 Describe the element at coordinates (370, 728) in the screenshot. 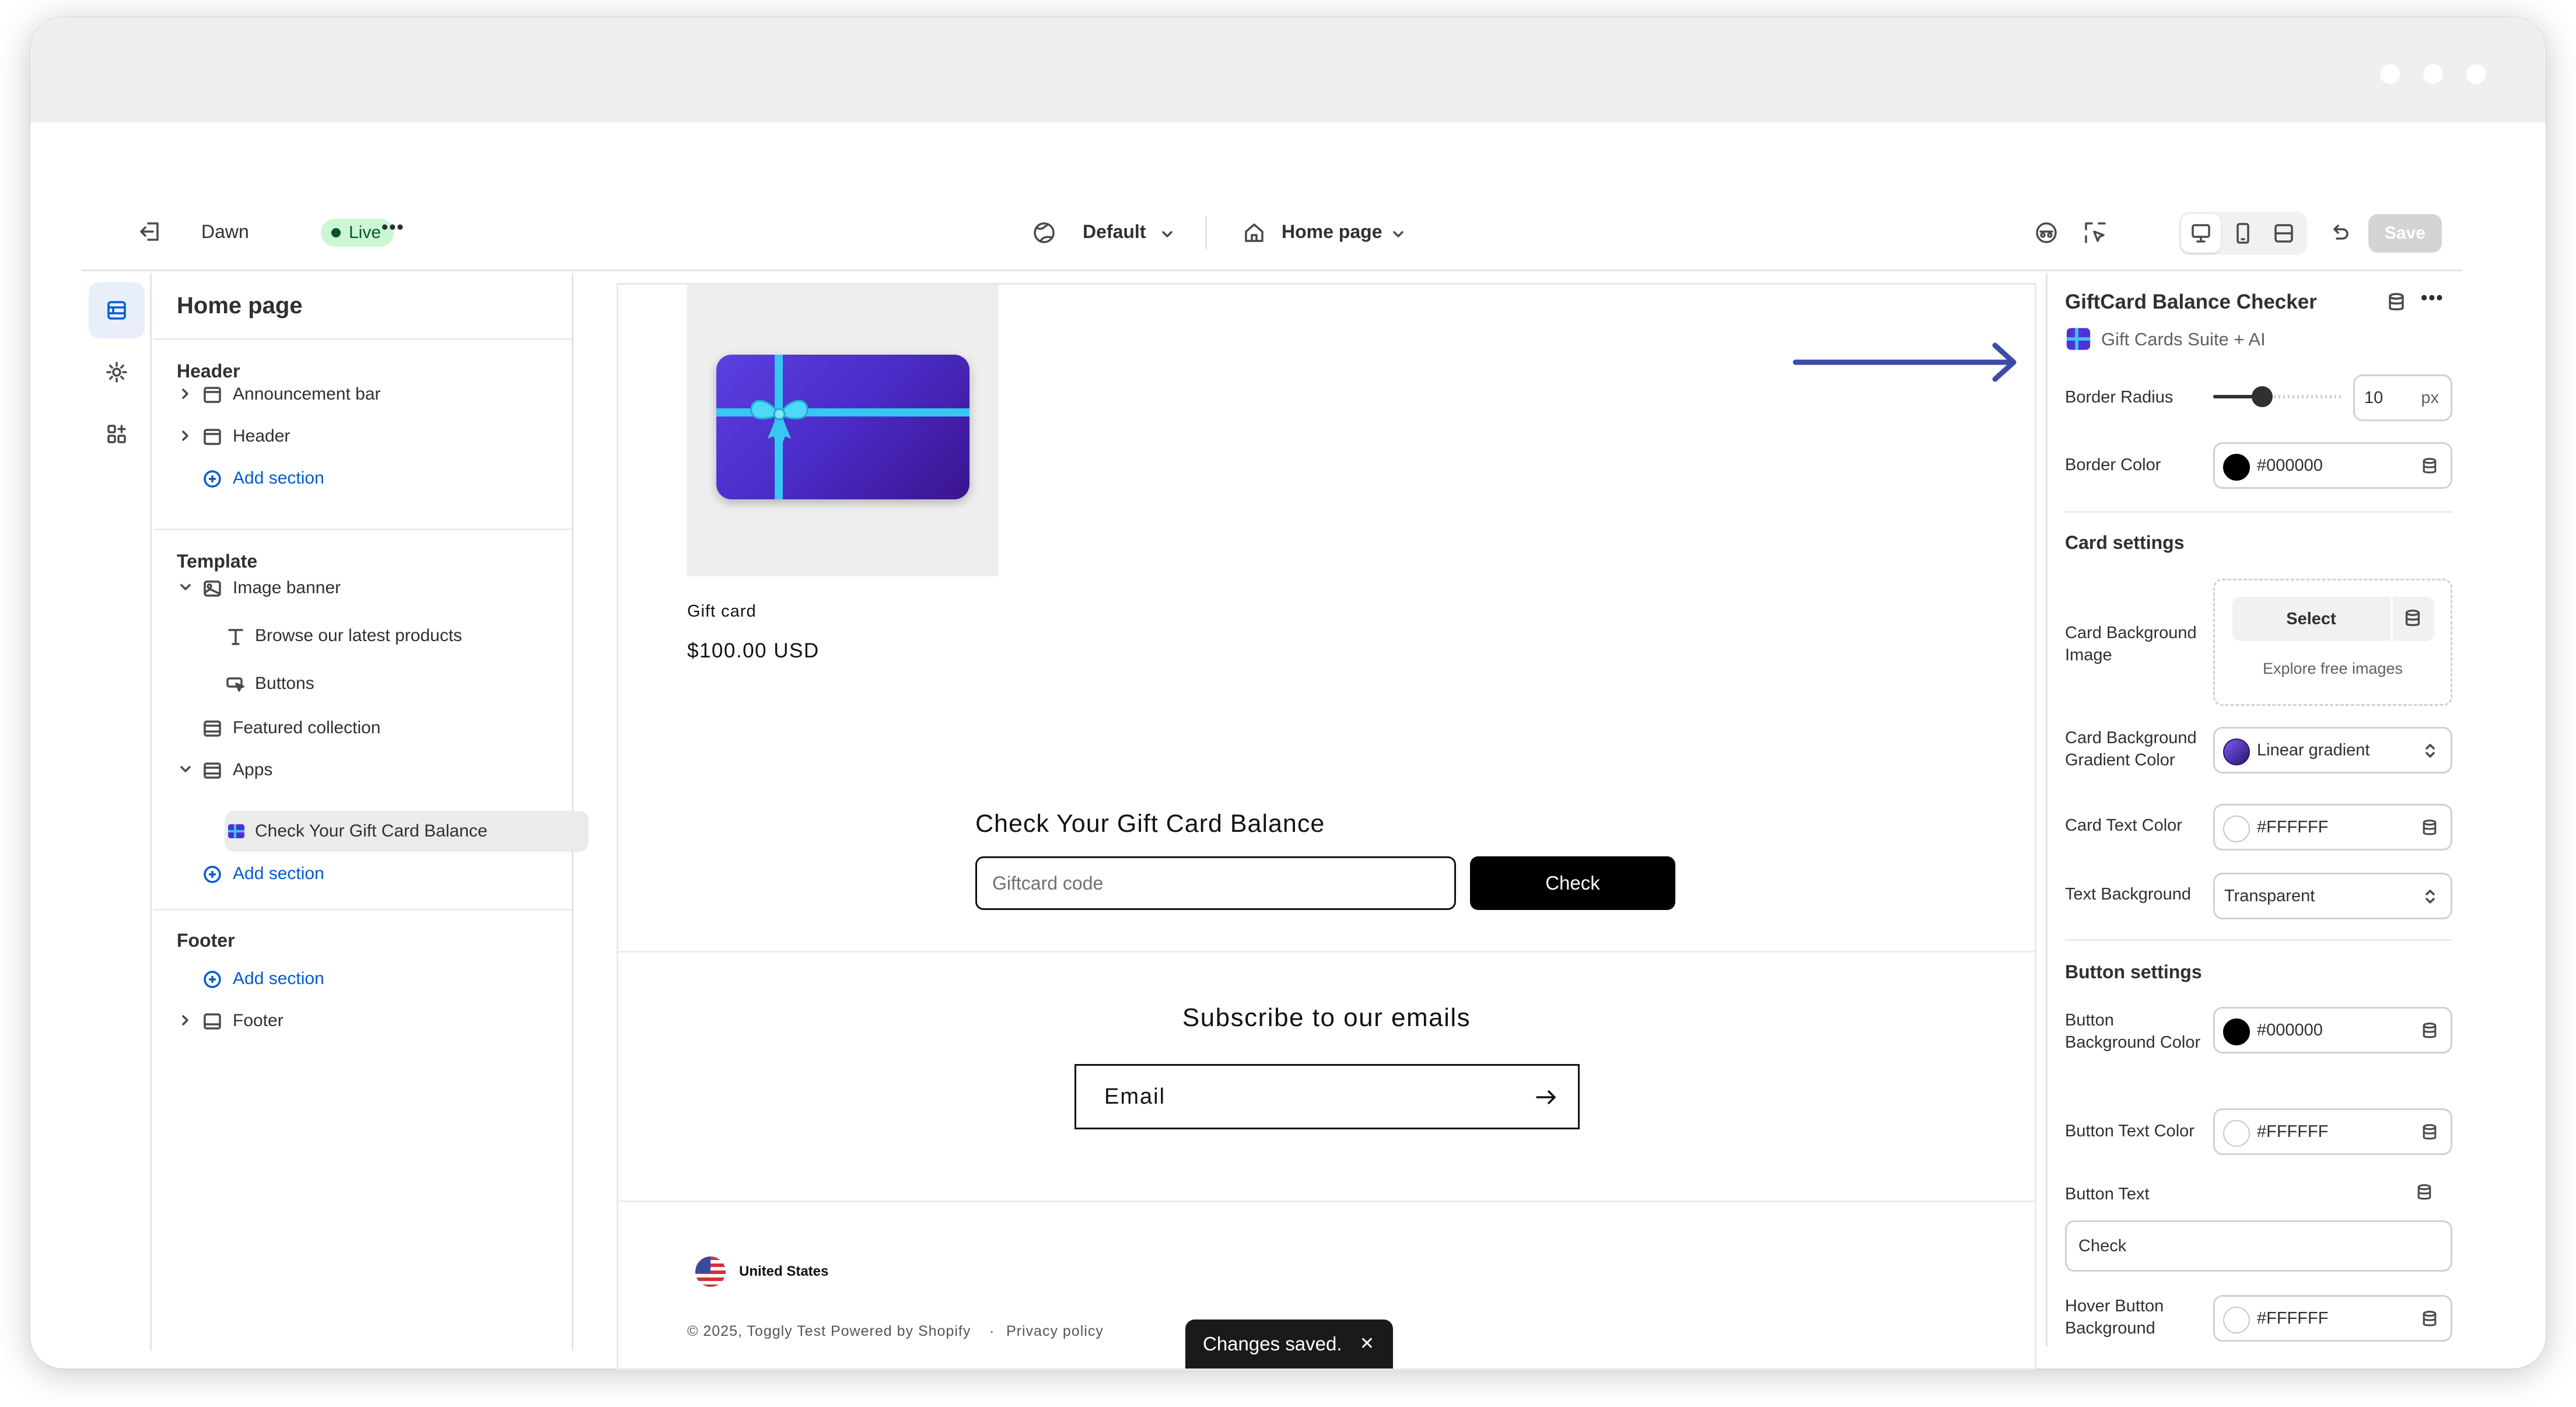

I see `section-item-featured-collection: Featured collection` at that location.